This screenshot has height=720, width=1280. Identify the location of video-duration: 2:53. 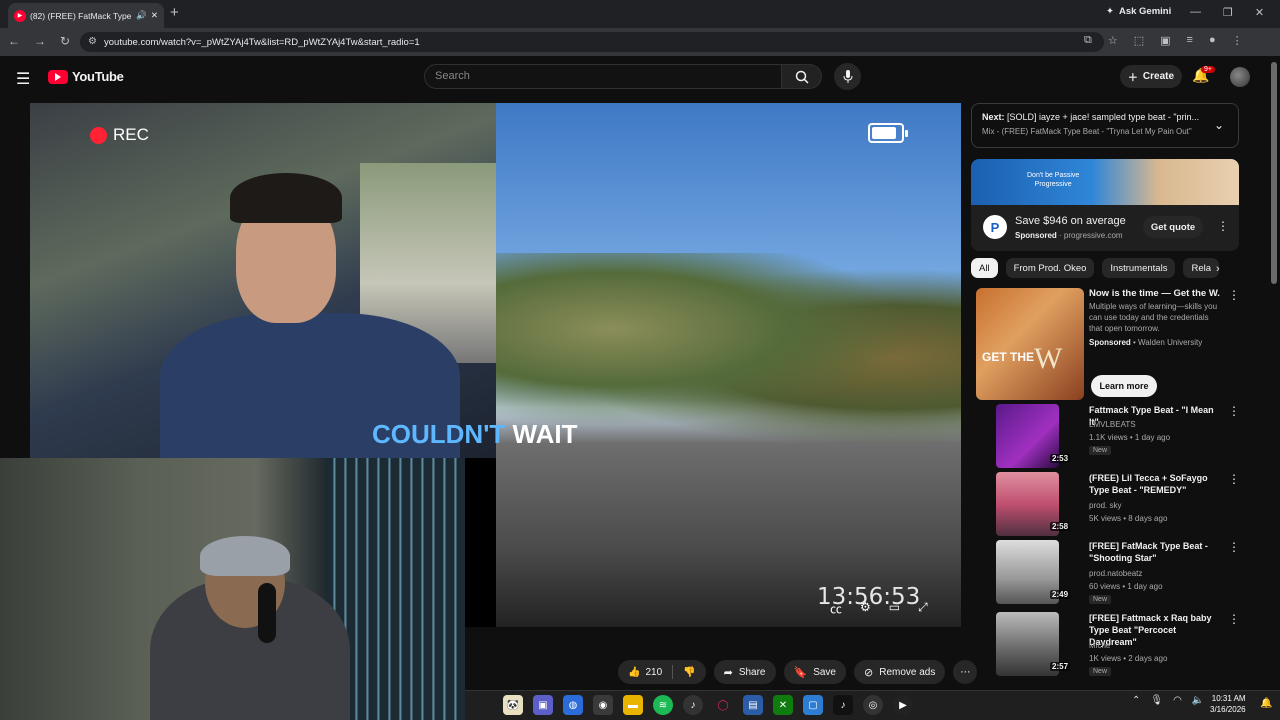
(1060, 458).